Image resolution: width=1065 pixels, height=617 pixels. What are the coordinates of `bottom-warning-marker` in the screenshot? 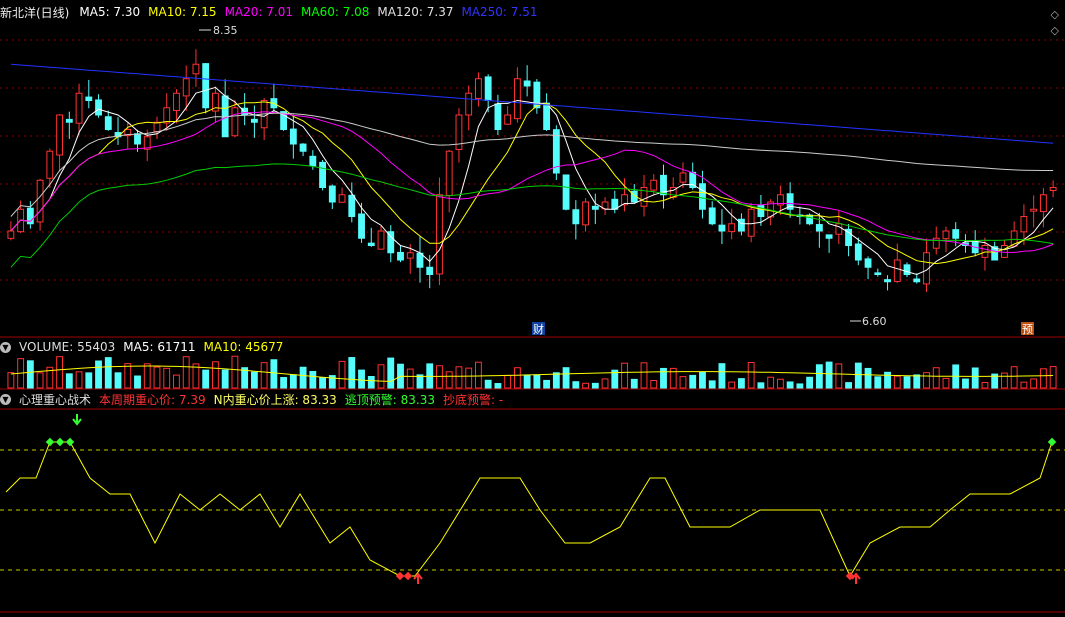 It's located at (400, 576).